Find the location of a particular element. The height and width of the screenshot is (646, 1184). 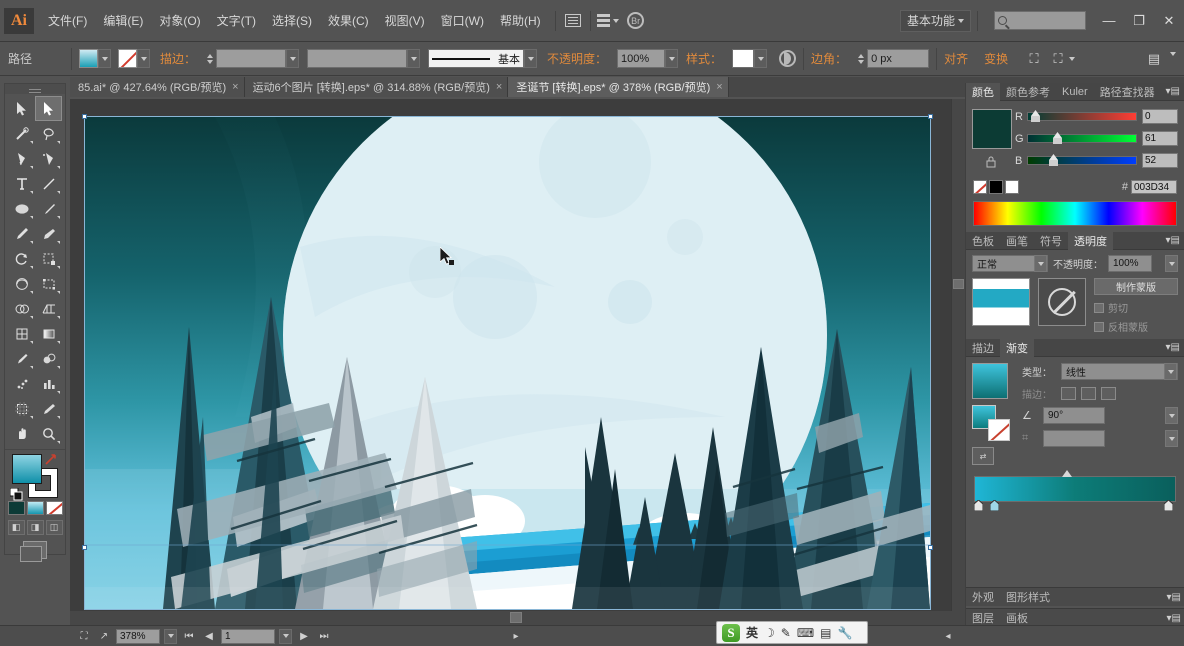

corner-field: 0 px is located at coordinates (898, 58).